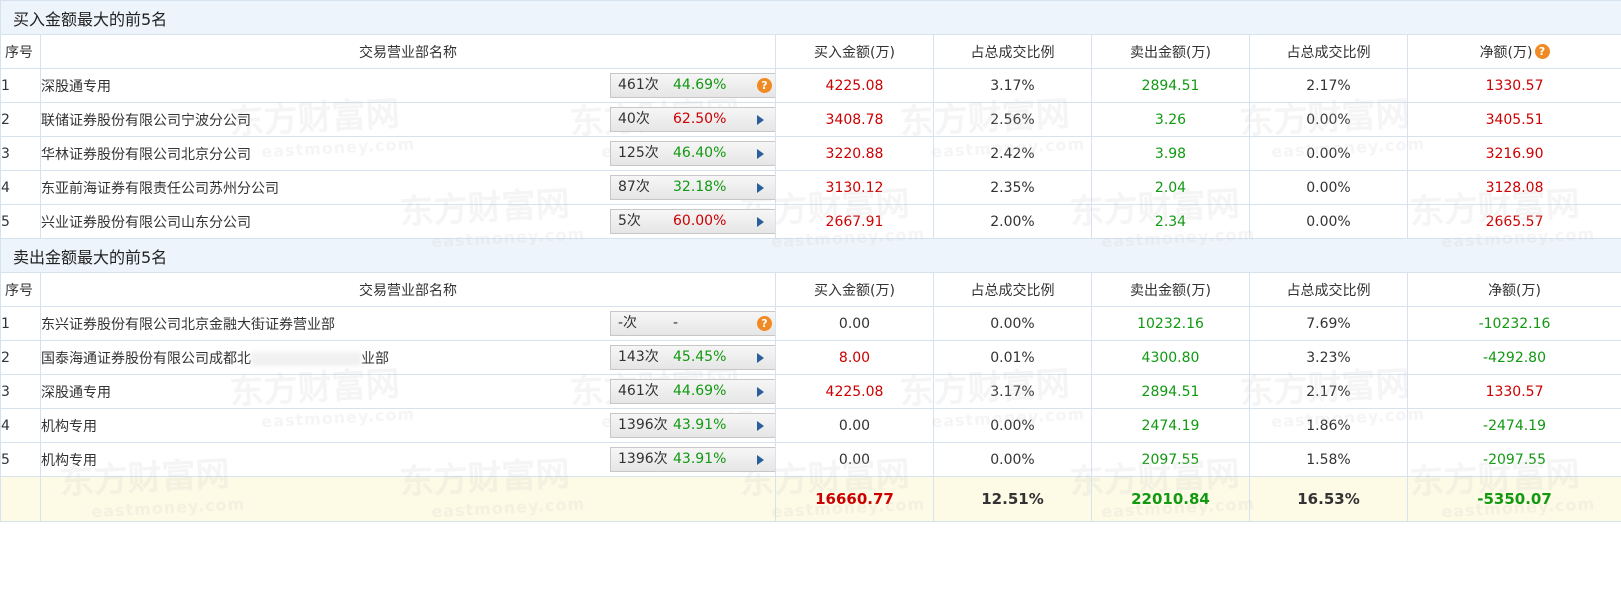 The width and height of the screenshot is (1621, 589). Describe the element at coordinates (676, 323) in the screenshot. I see `win-rate: -` at that location.